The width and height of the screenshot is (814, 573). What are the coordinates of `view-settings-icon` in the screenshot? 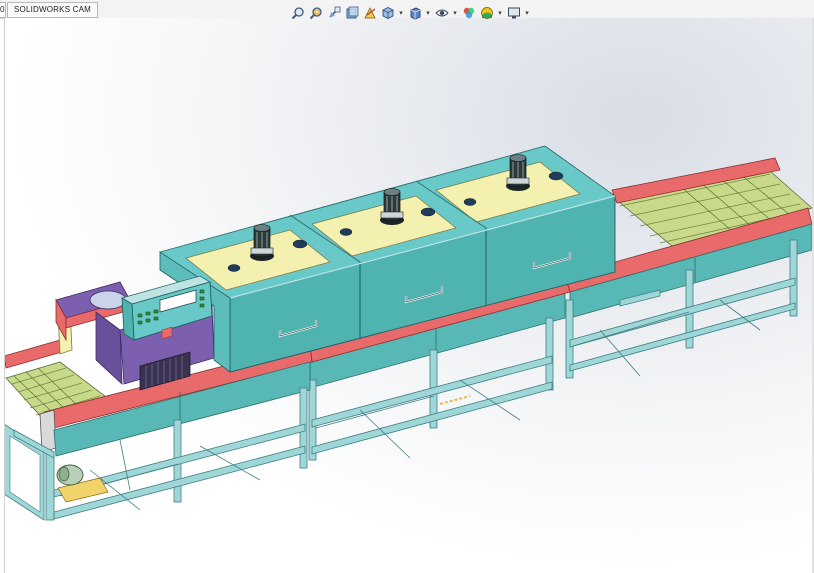 It's located at (513, 13).